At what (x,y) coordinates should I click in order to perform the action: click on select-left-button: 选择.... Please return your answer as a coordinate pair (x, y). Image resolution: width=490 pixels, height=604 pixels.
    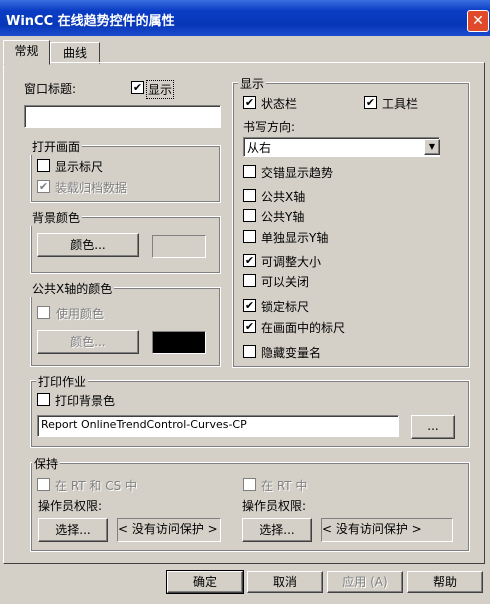
    Looking at the image, I should click on (73, 530).